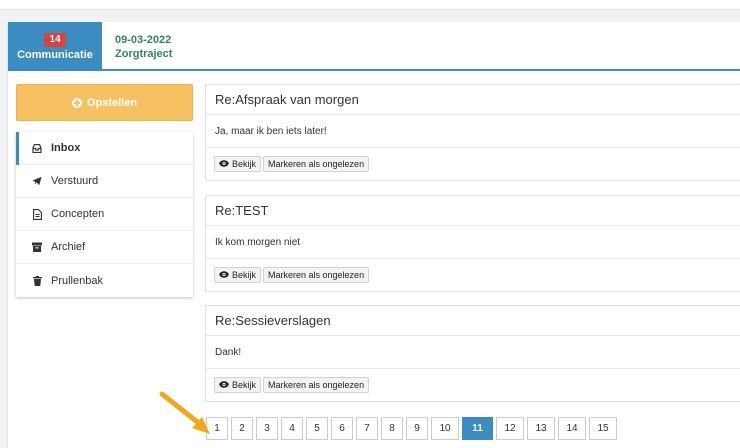  Describe the element at coordinates (370, 5) in the screenshot. I see `top-header-strip` at that location.